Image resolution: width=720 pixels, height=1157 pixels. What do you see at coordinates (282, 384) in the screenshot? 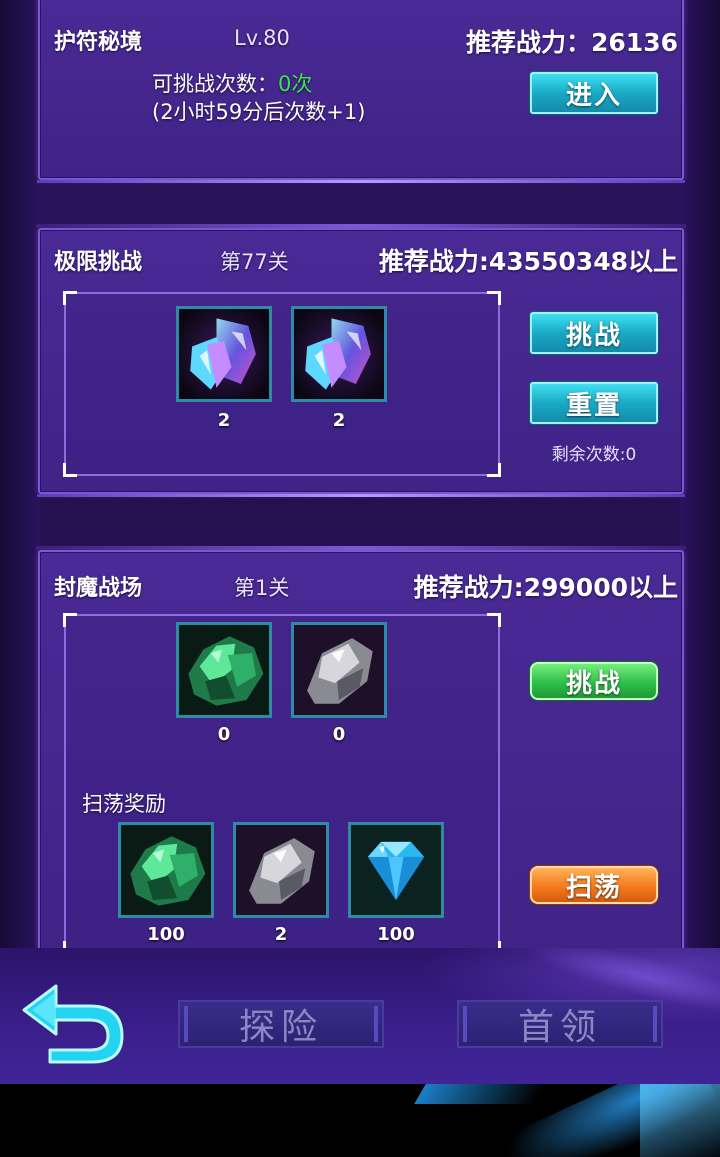
I see `reward-box: 2 2` at bounding box center [282, 384].